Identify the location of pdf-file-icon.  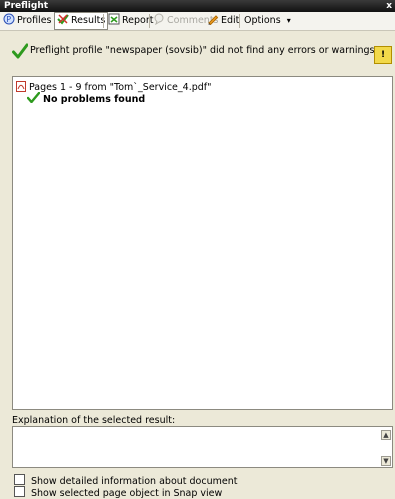
(21, 86).